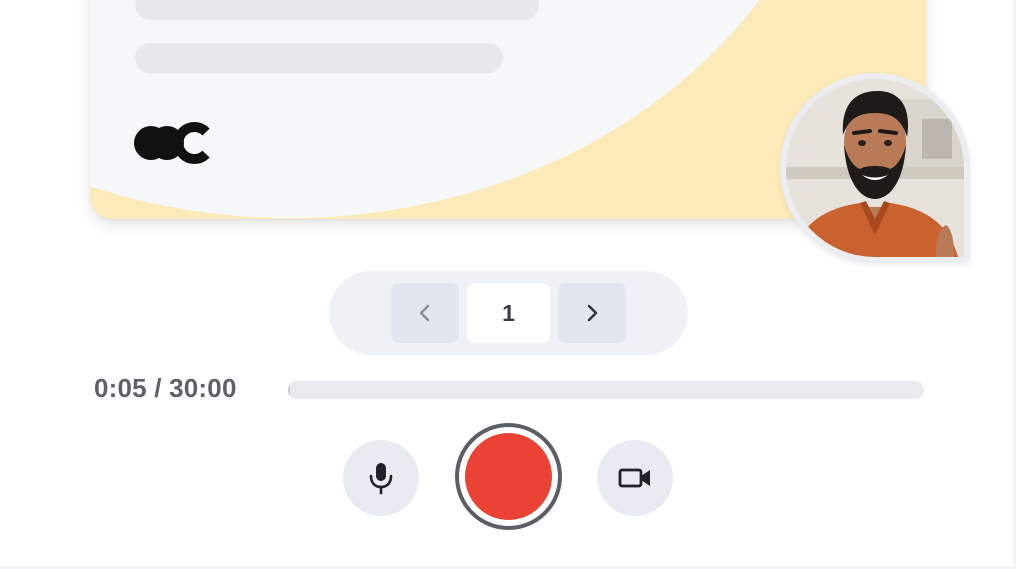 This screenshot has height=569, width=1016. I want to click on presenter-avatar, so click(875, 168).